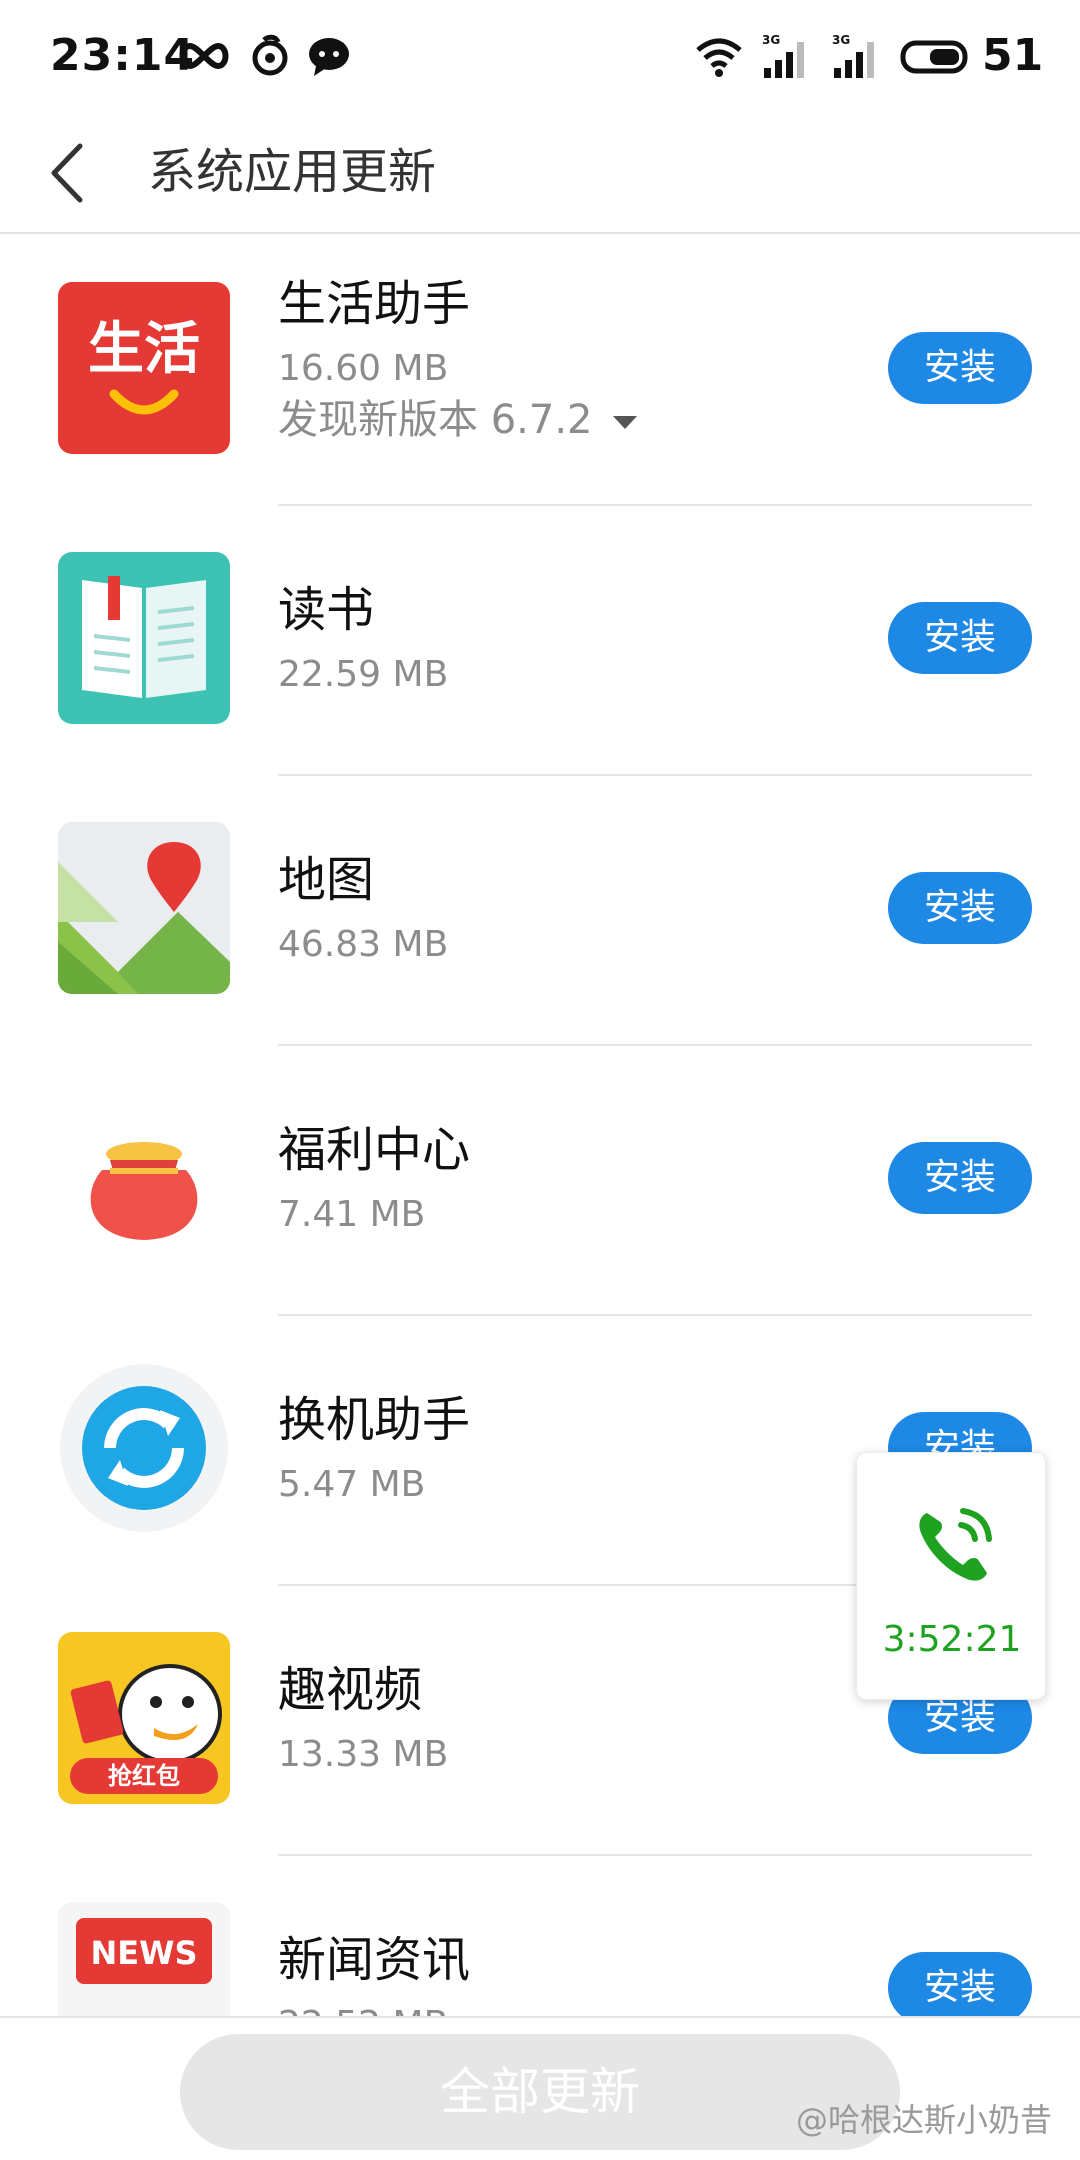  Describe the element at coordinates (540, 56) in the screenshot. I see `status-bar: 23:14 3G 3G 51` at that location.